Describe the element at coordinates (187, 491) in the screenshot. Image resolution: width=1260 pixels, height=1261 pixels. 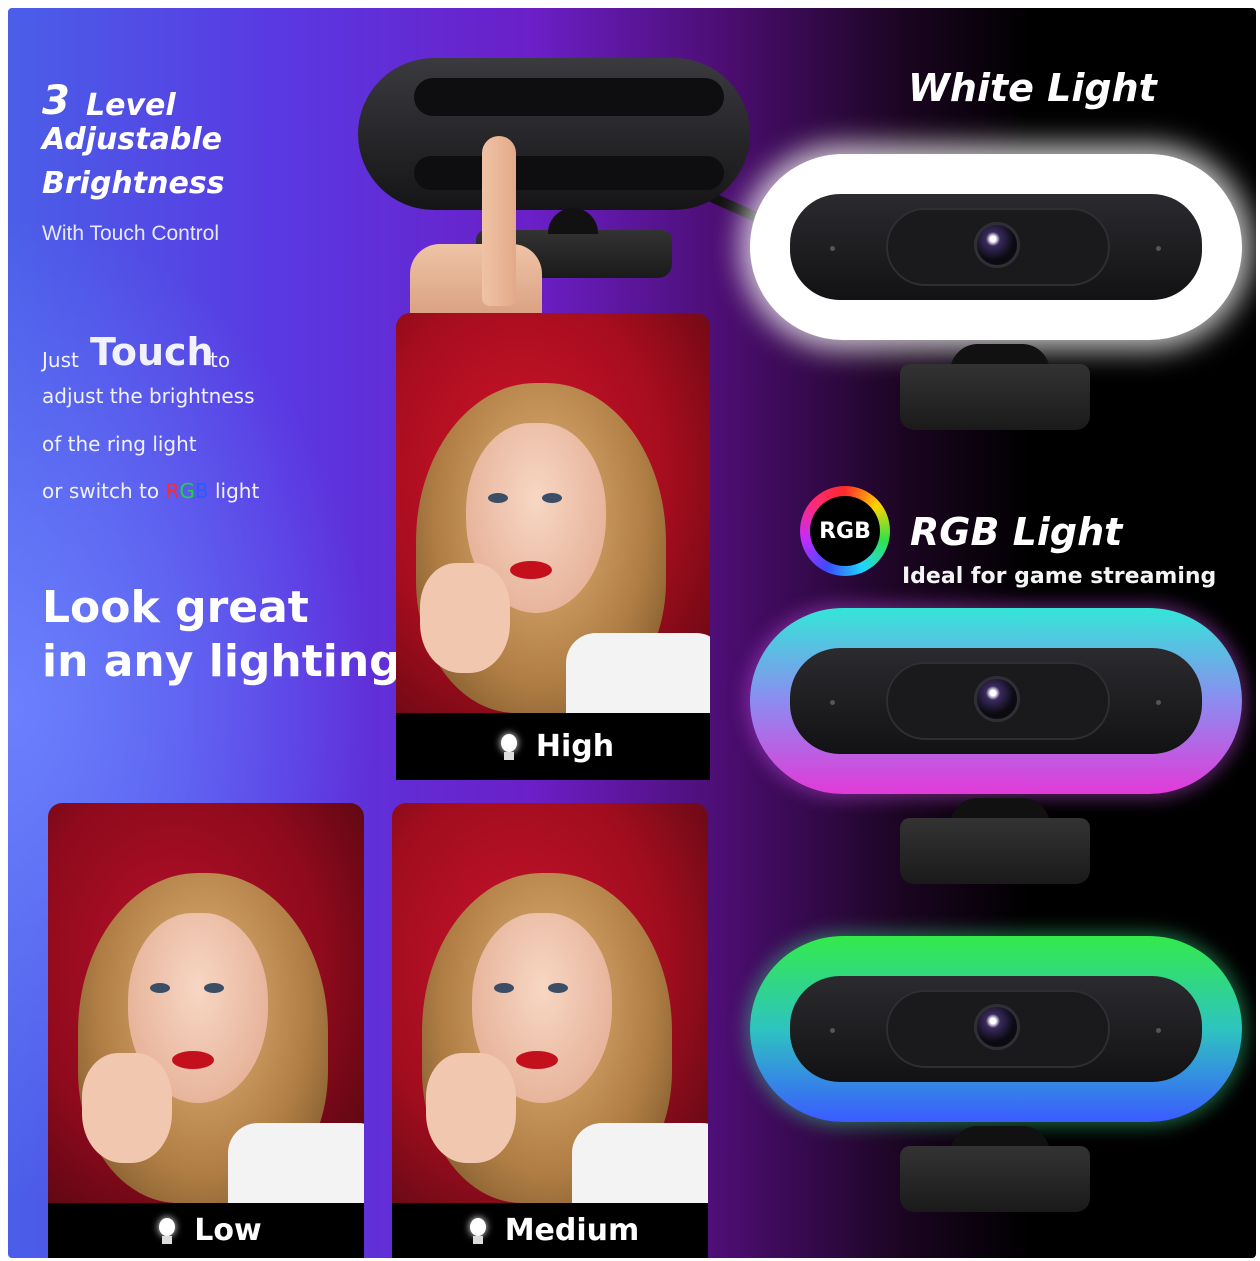
I see `text-rgb-g: G` at that location.